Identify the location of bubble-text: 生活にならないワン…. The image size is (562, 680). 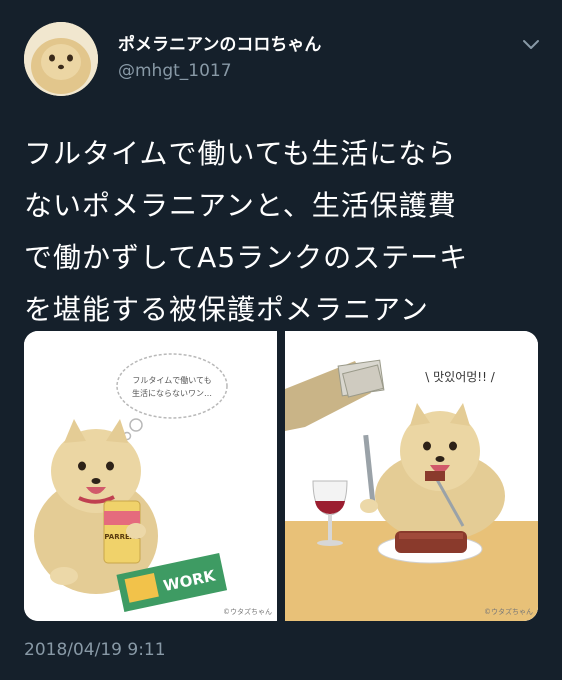
(172, 393).